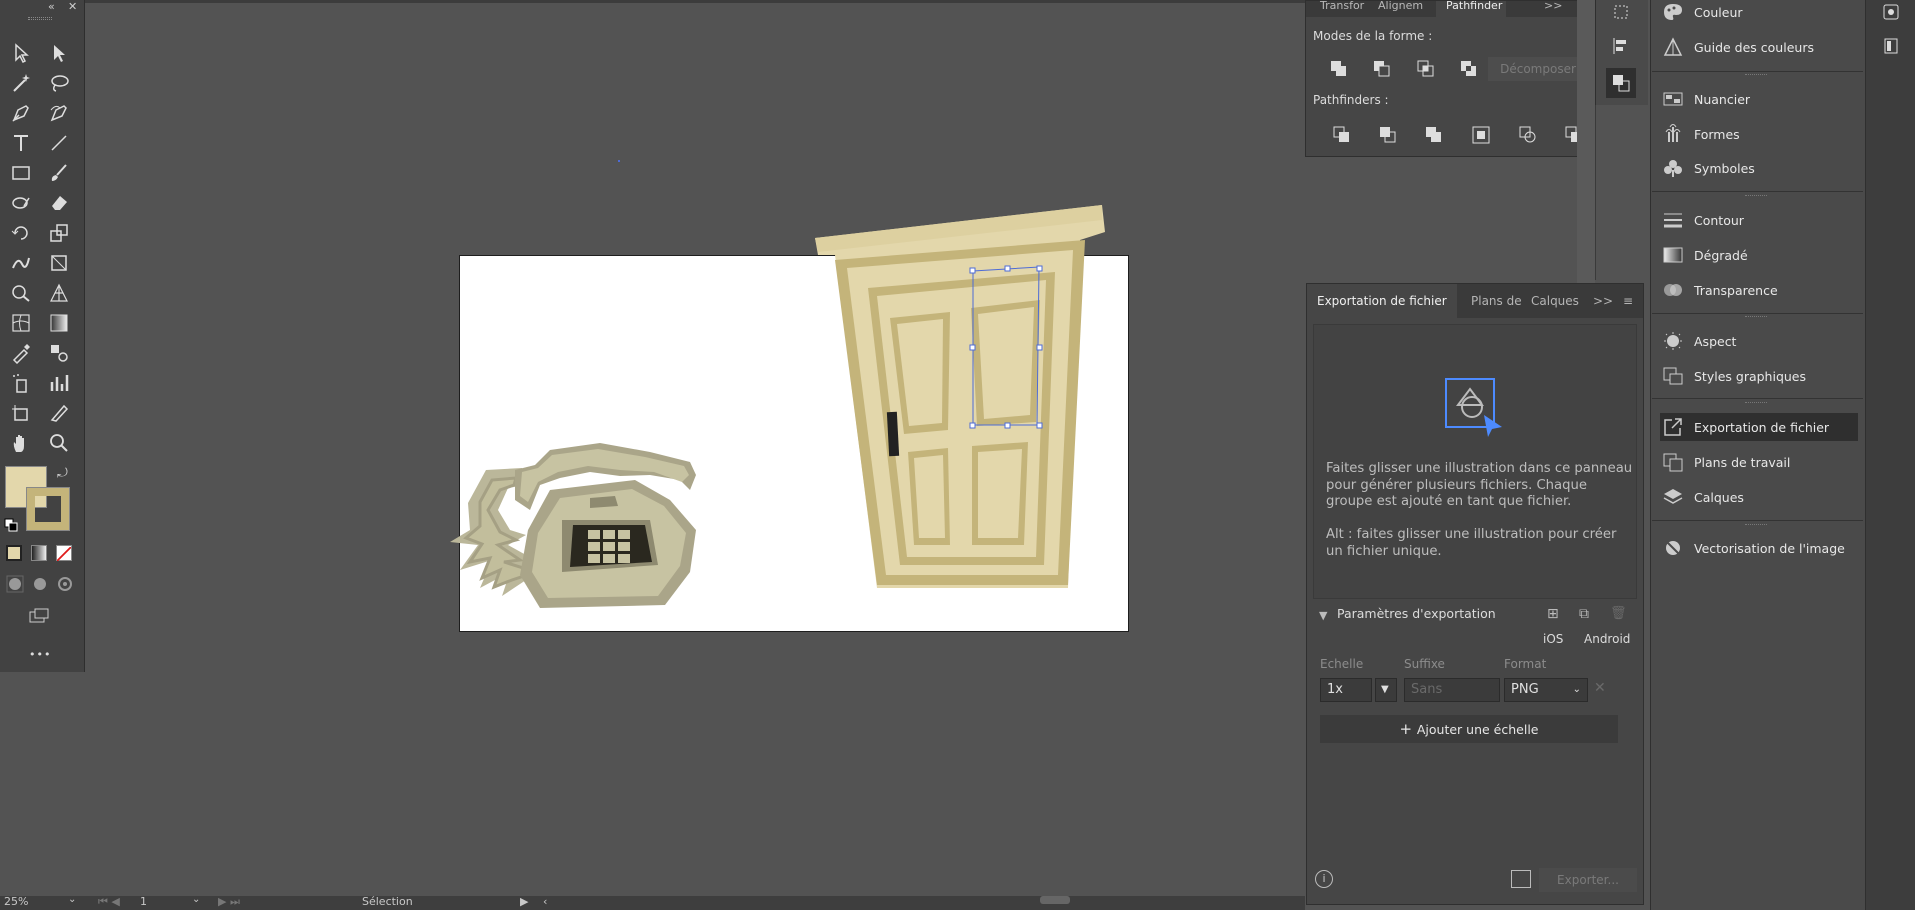  What do you see at coordinates (21, 233) in the screenshot?
I see `rotate-tool-icon` at bounding box center [21, 233].